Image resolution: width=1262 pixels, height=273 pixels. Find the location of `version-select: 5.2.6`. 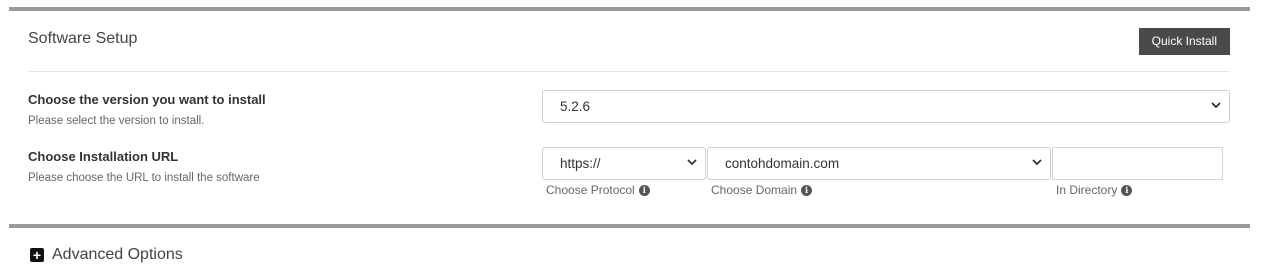

version-select: 5.2.6 is located at coordinates (886, 106).